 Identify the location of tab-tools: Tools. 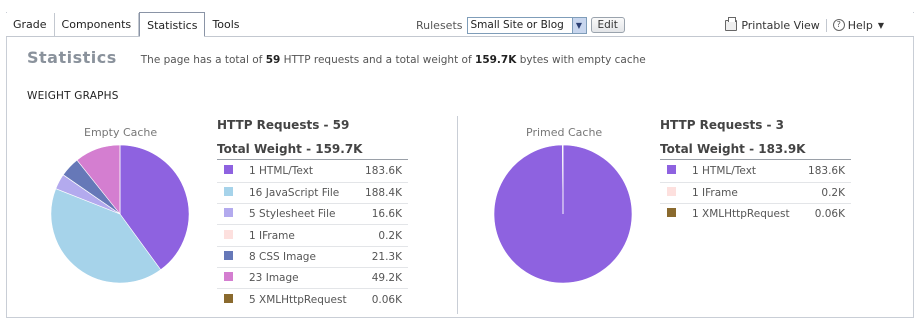
(225, 25).